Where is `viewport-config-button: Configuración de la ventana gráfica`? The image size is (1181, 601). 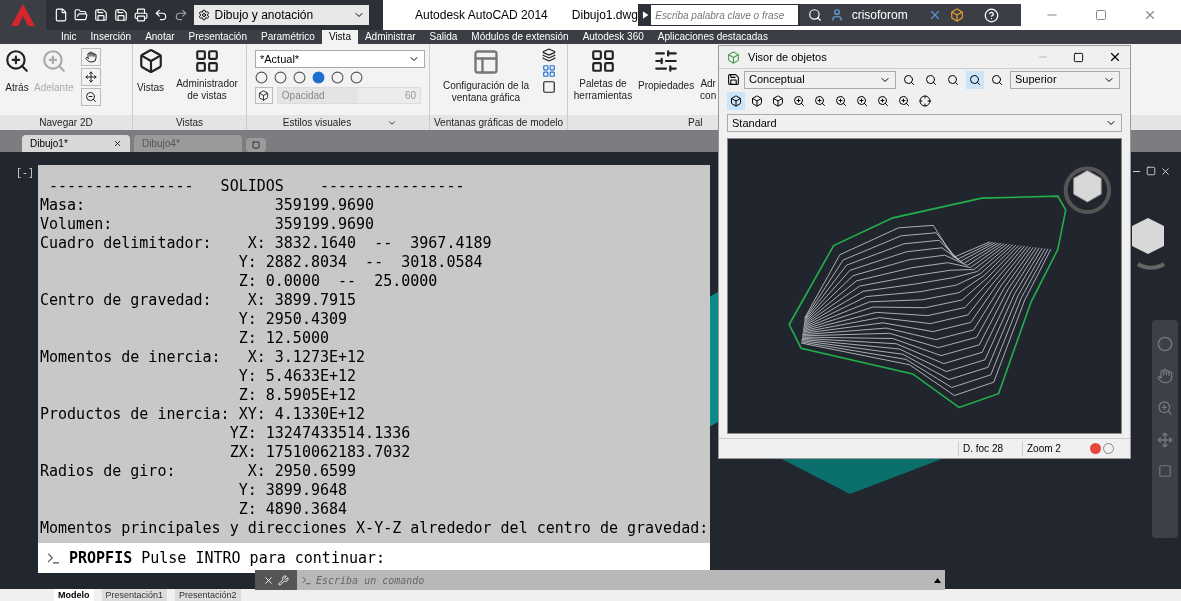 viewport-config-button: Configuración de la ventana gráfica is located at coordinates (486, 76).